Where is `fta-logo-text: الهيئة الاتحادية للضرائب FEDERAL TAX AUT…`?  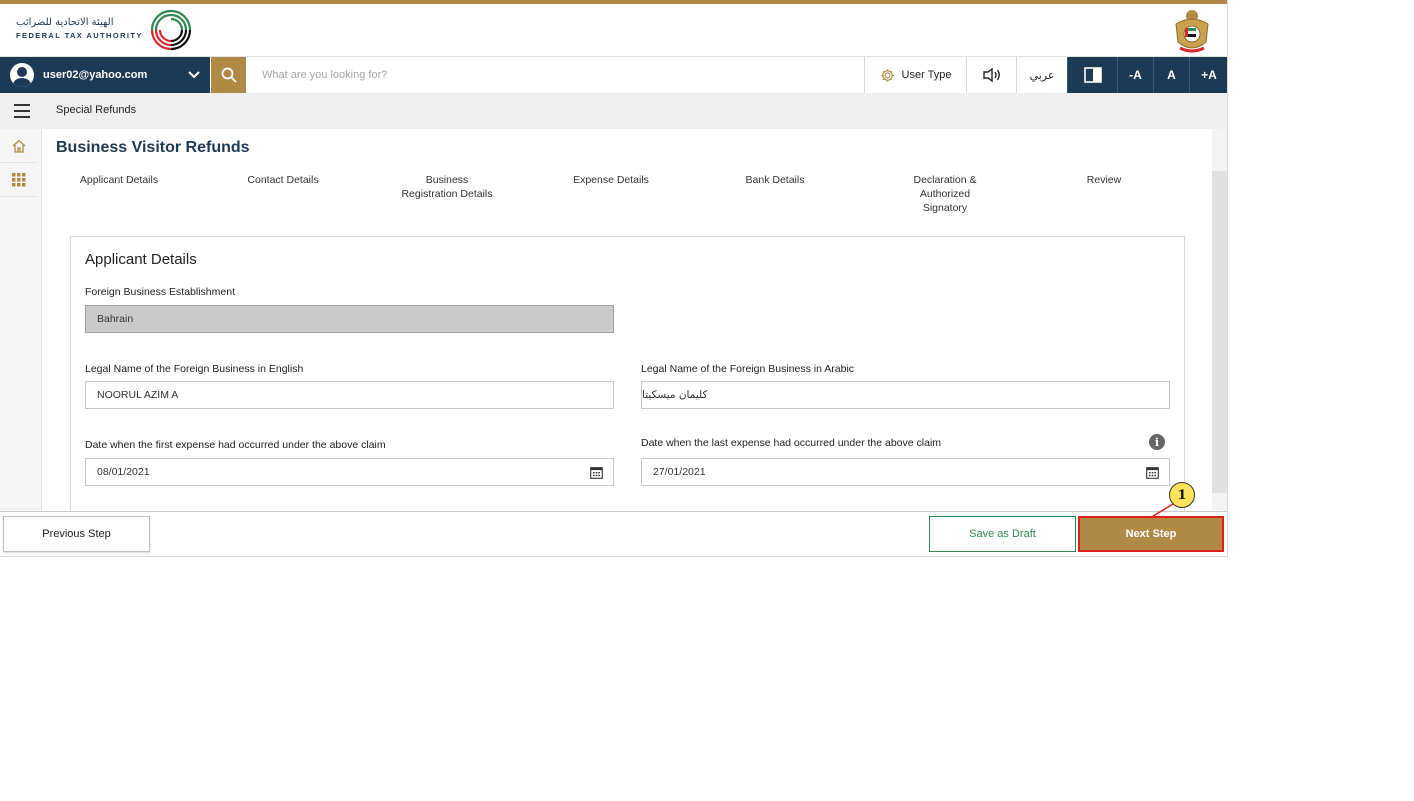
fta-logo-text: الهيئة الاتحادية للضرائب FEDERAL TAX AUT… is located at coordinates (80, 28).